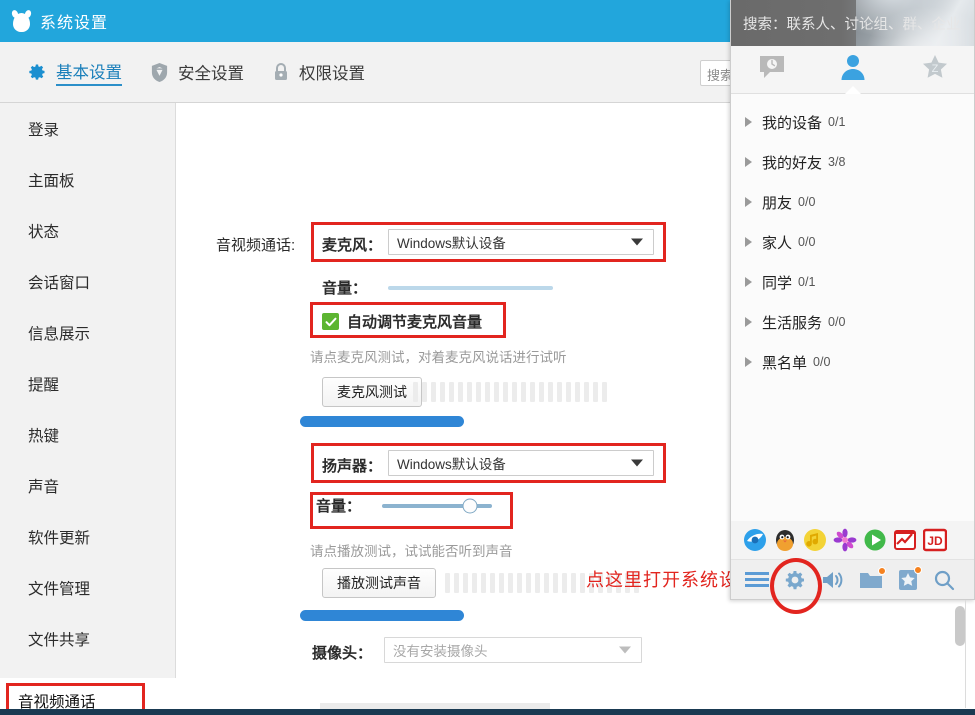  I want to click on qq-group-label: 生活服务, so click(792, 323).